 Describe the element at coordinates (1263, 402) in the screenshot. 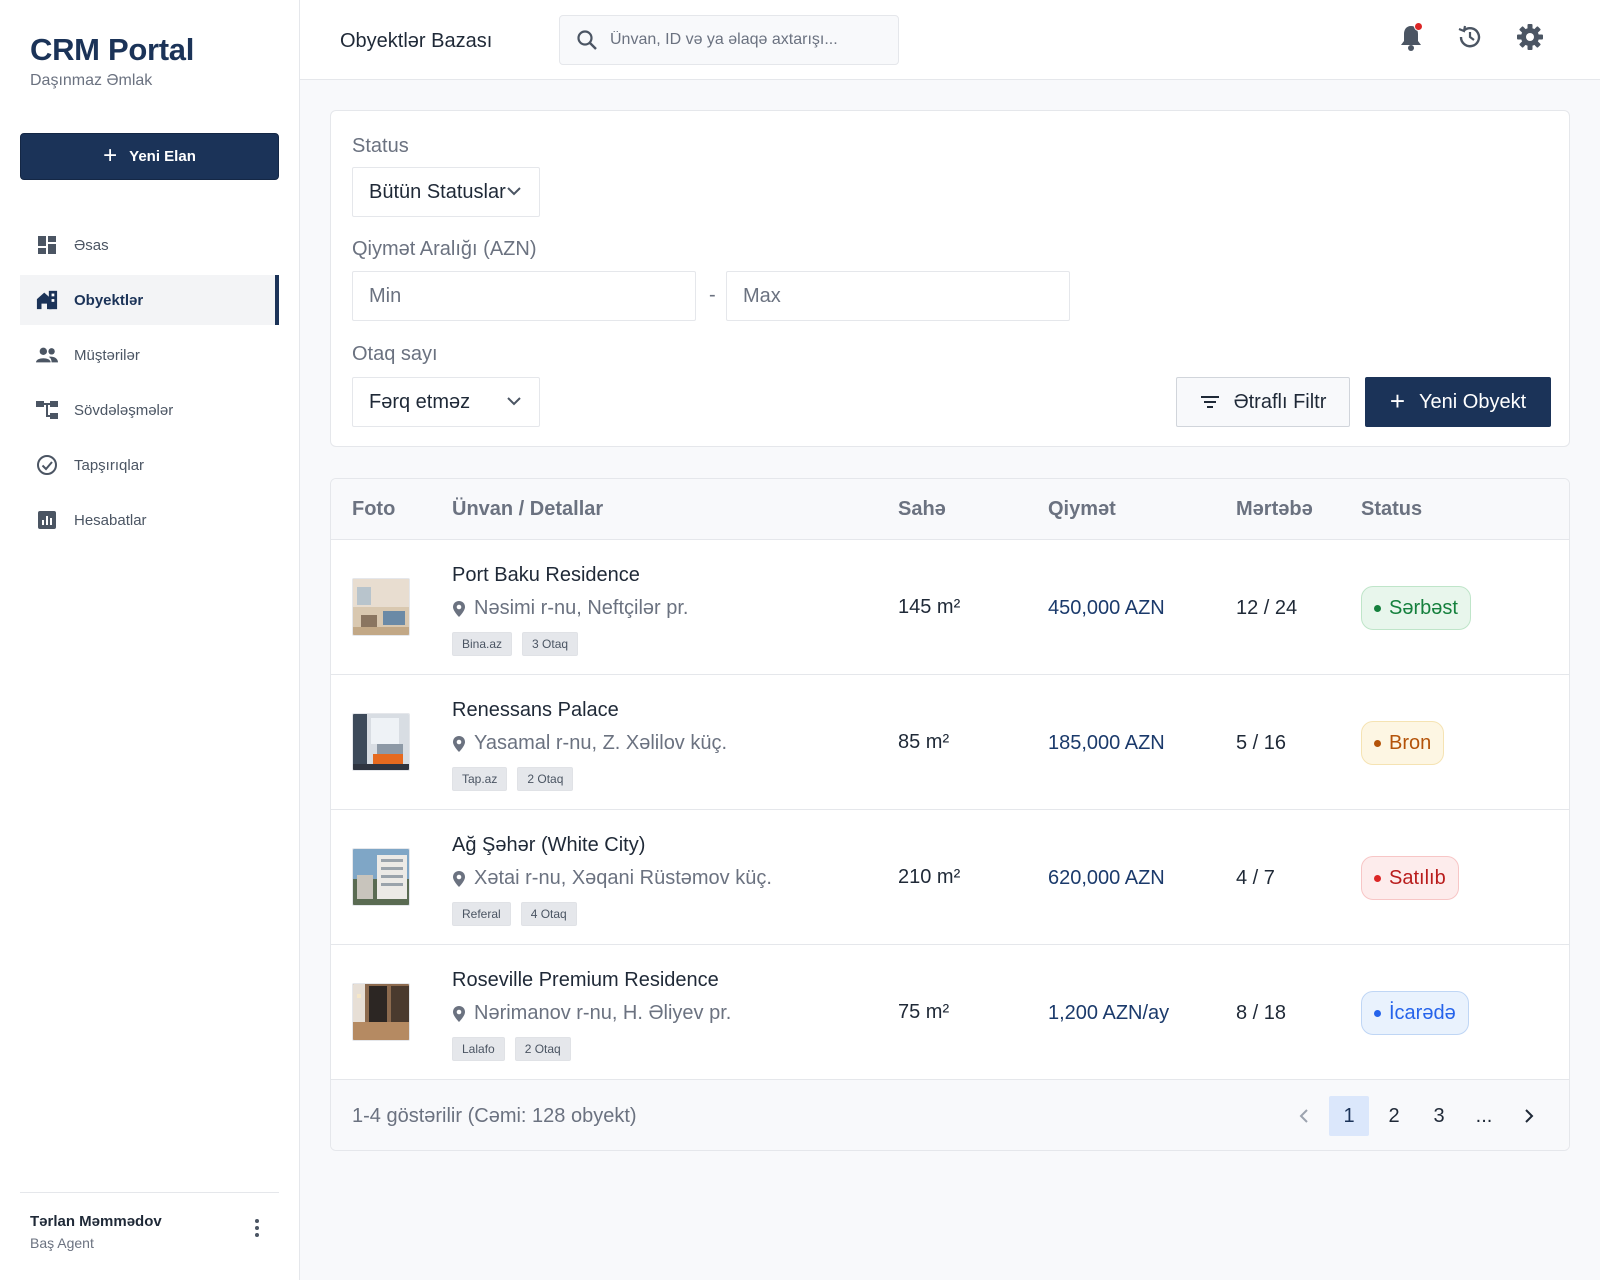

I see `advanced-filter-button: Ətraflı Filtr` at that location.